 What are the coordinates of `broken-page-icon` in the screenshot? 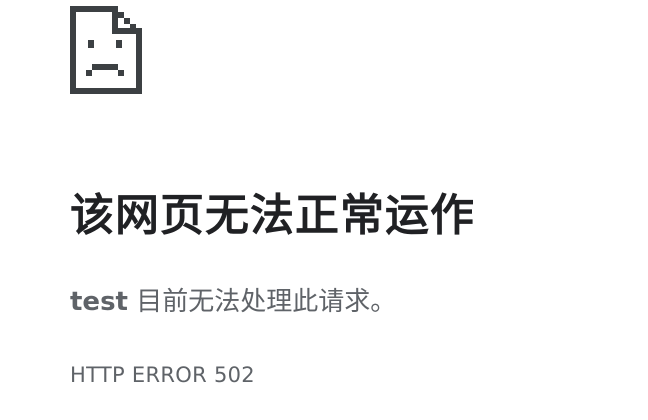 It's located at (106, 50).